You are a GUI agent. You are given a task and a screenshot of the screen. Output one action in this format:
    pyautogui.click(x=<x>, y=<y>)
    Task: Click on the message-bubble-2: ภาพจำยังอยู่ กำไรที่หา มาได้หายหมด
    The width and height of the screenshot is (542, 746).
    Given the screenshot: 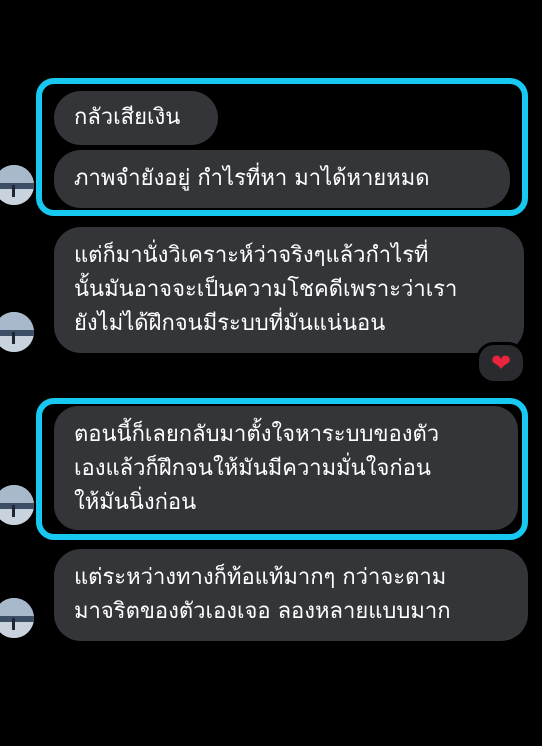 What is the action you would take?
    pyautogui.click(x=282, y=179)
    